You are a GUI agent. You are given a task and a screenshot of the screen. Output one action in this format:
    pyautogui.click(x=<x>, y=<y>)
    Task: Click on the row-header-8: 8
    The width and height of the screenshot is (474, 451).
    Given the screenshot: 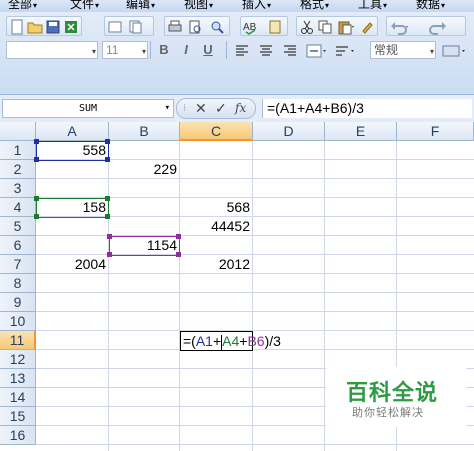 What is the action you would take?
    pyautogui.click(x=18, y=283)
    